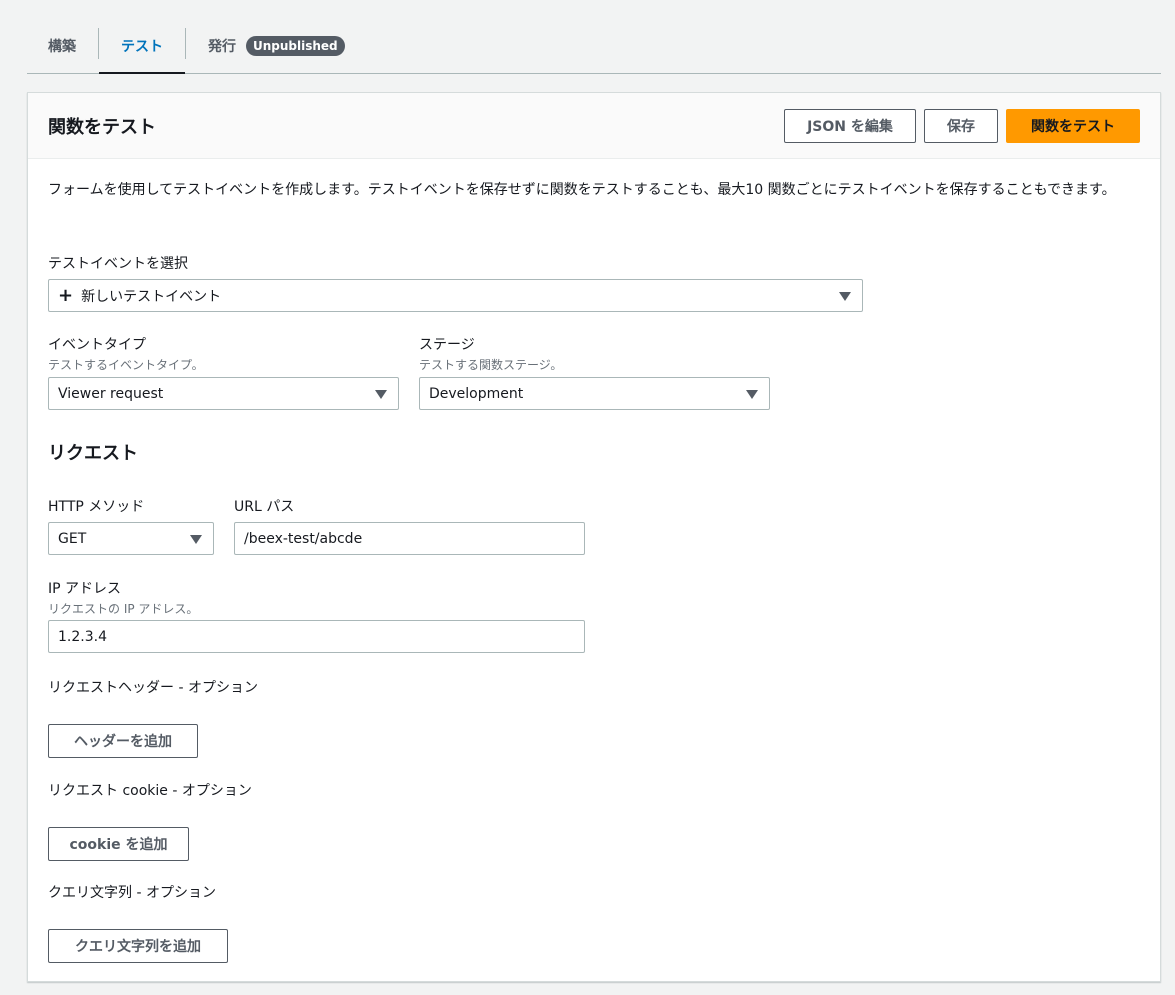 The width and height of the screenshot is (1175, 995). I want to click on tab-test: テスト, so click(142, 46).